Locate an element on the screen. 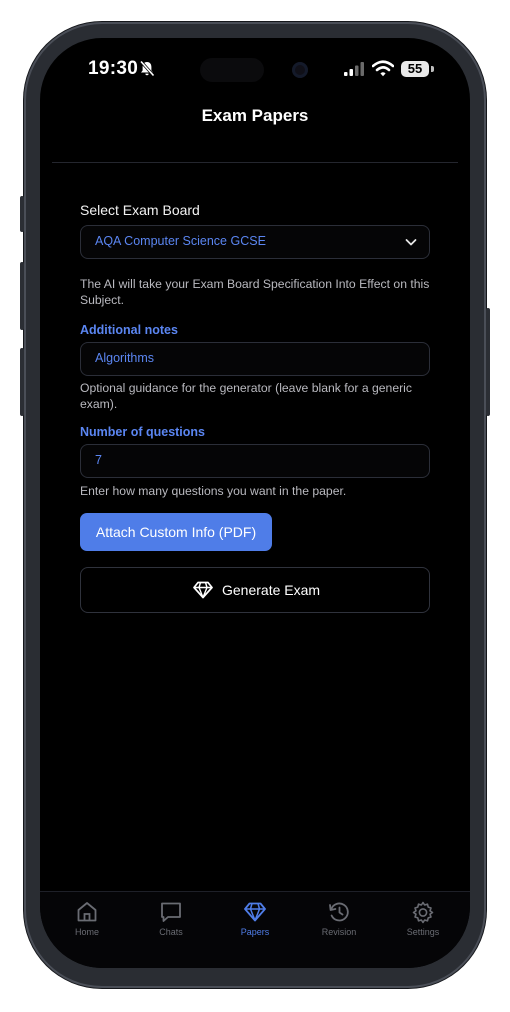 The height and width of the screenshot is (1012, 510). front-camera is located at coordinates (300, 70).